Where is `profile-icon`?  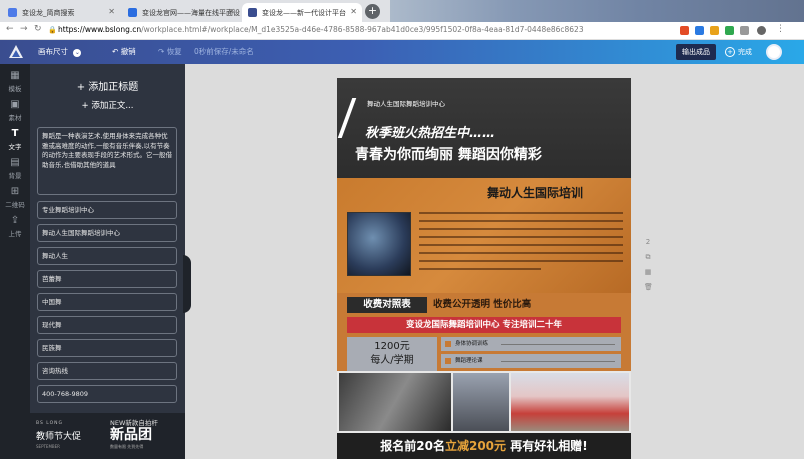 profile-icon is located at coordinates (761, 30).